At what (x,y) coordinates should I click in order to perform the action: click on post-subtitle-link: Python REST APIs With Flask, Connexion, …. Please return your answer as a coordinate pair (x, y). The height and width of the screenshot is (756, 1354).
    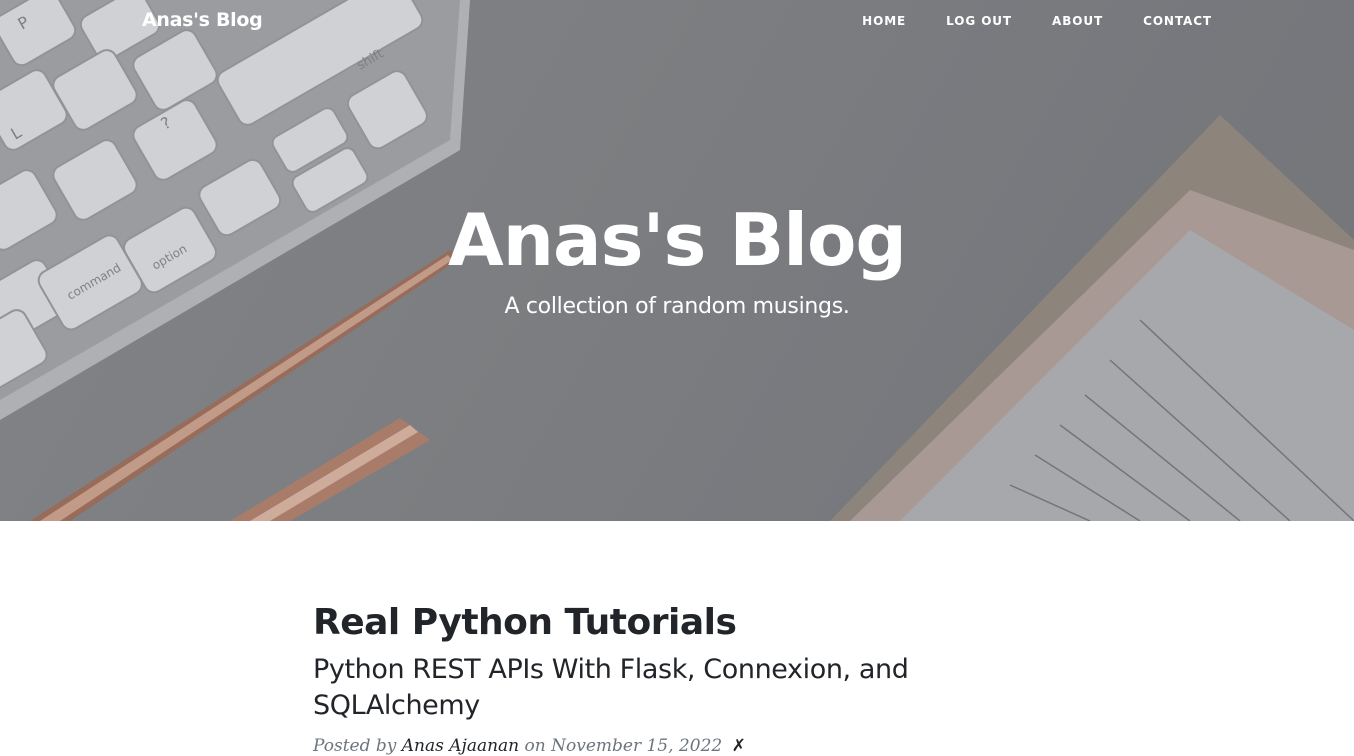
    Looking at the image, I should click on (693, 688).